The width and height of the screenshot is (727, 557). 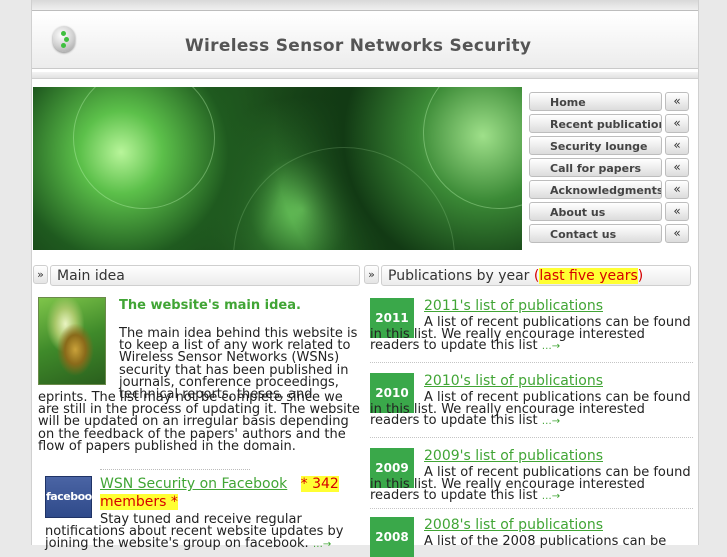 I want to click on nav-item-call-for-papers: Call for papers «, so click(x=610, y=167).